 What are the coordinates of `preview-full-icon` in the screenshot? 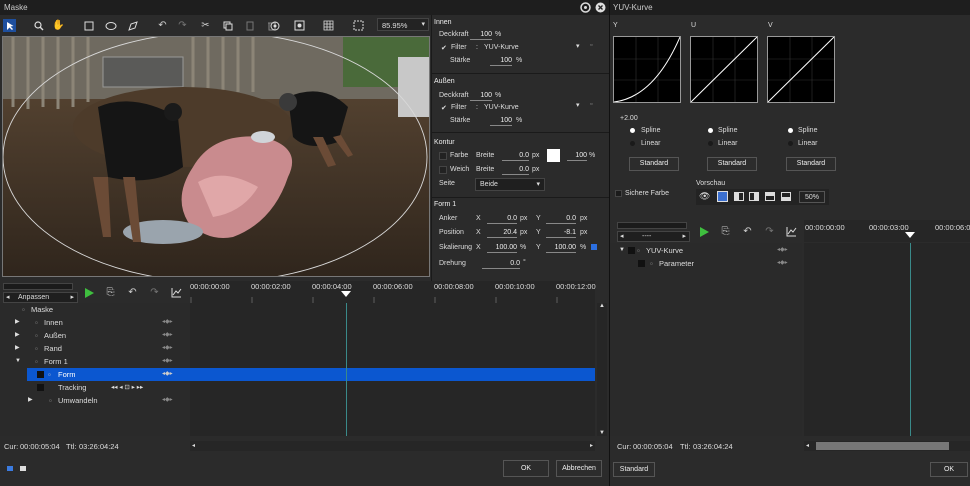 It's located at (722, 196).